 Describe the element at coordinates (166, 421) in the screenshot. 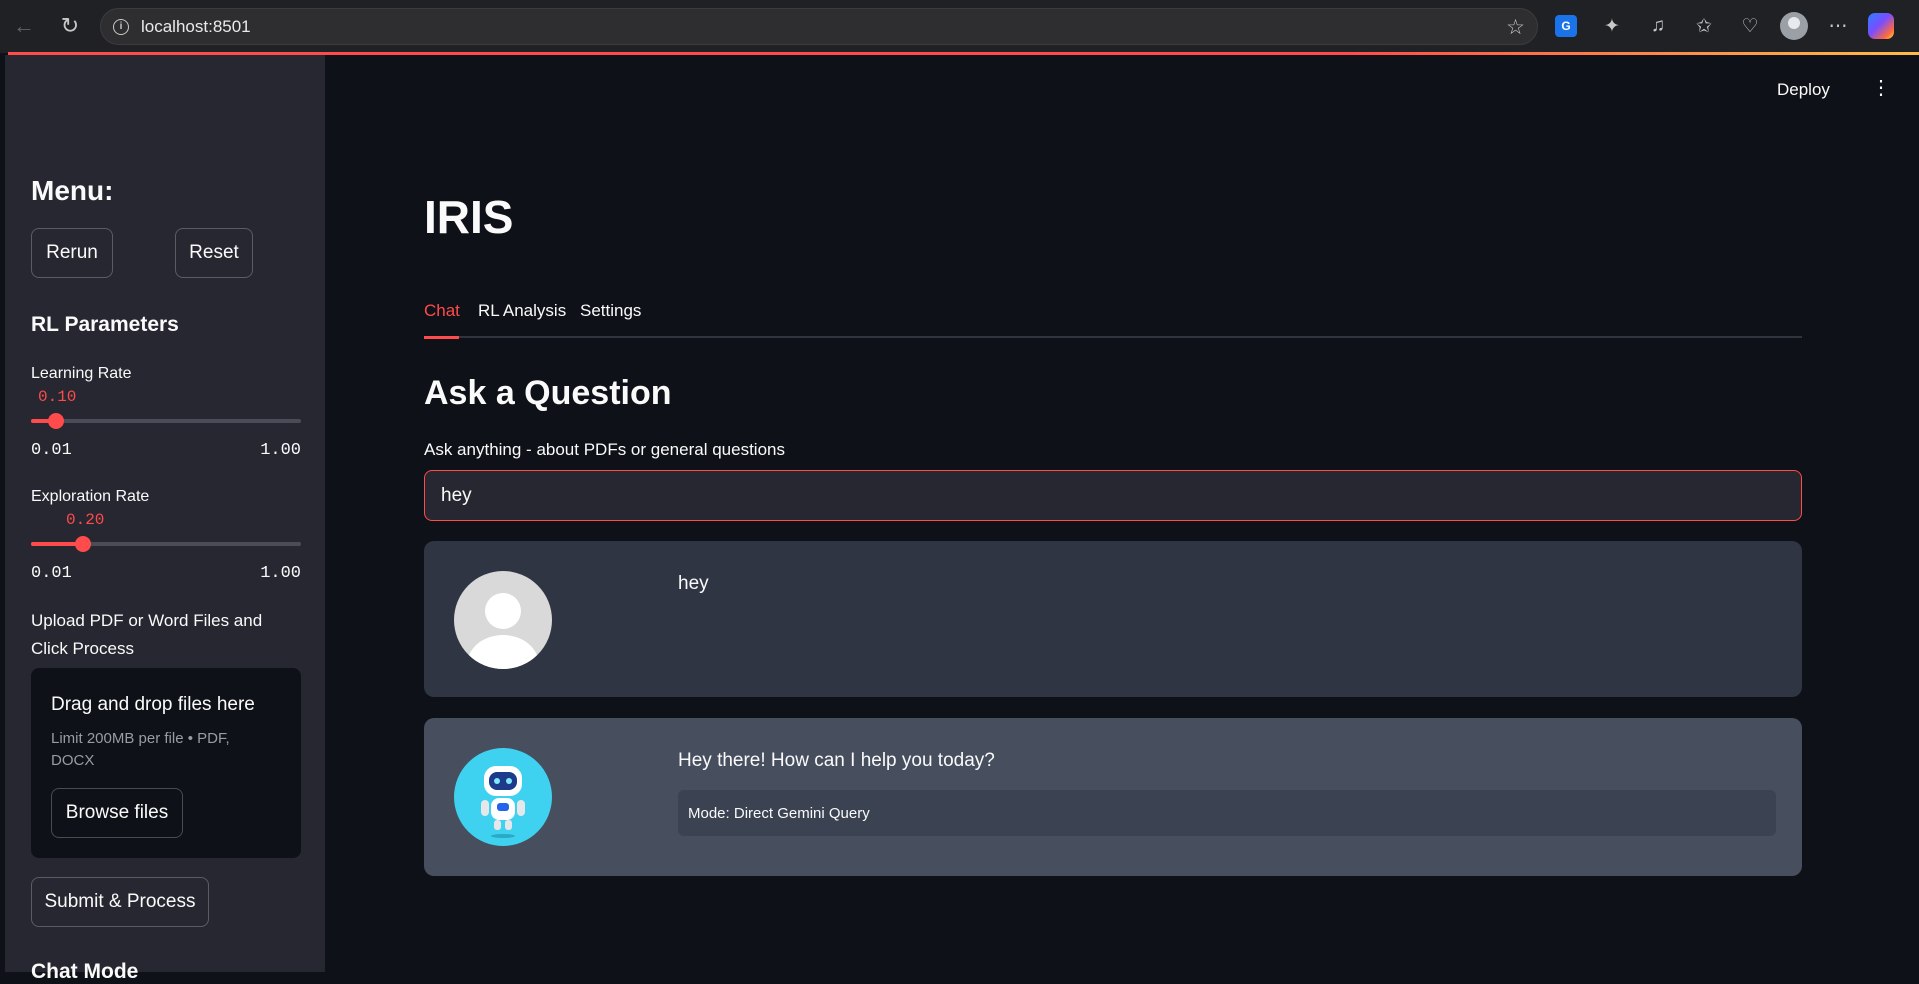

I see `learning-rate-slider` at that location.